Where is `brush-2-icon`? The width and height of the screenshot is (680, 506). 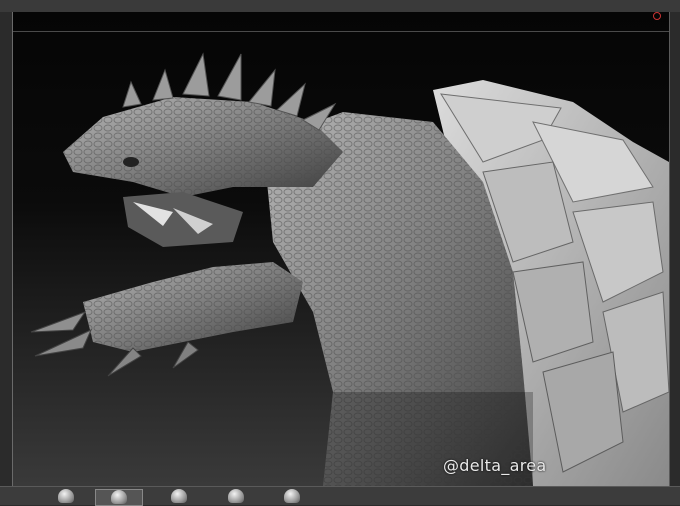 brush-2-icon is located at coordinates (119, 497).